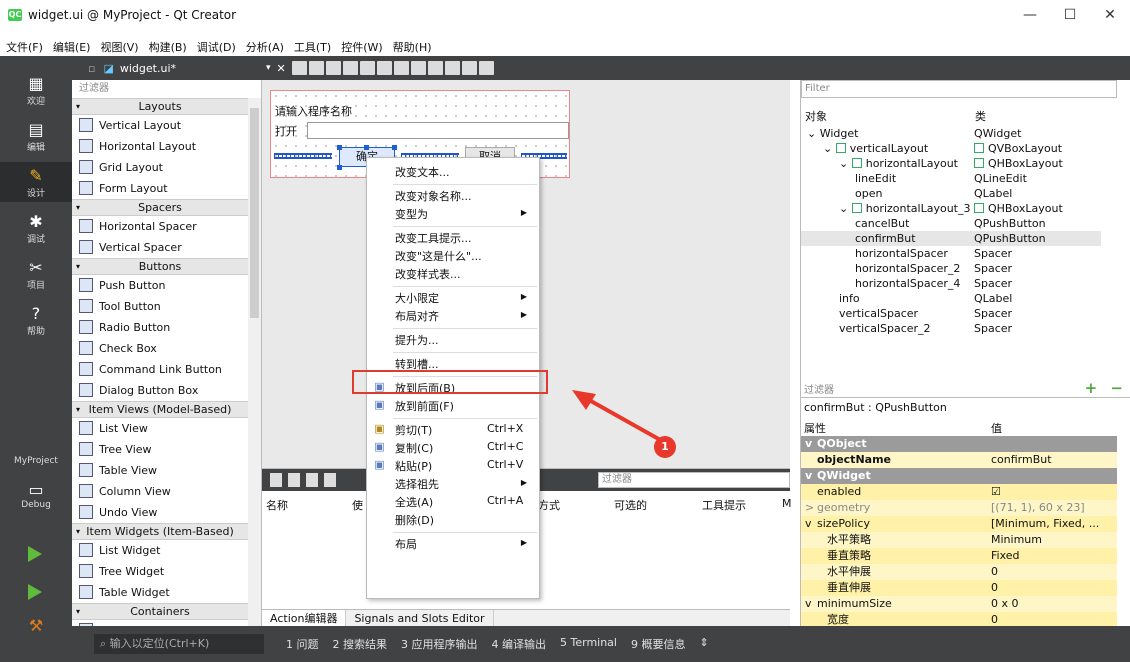  I want to click on chevron-down-icon: ▾, so click(268, 68).